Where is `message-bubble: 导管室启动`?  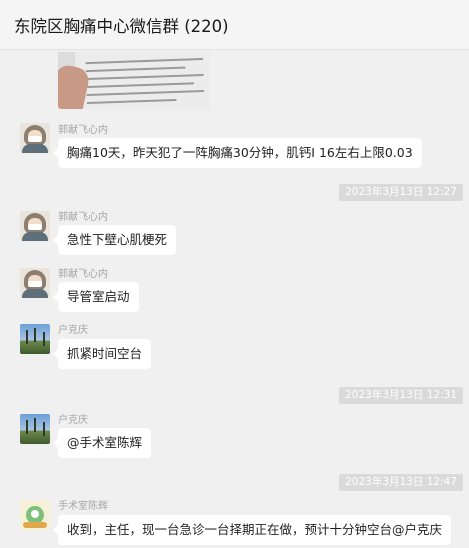 message-bubble: 导管室启动 is located at coordinates (96, 297).